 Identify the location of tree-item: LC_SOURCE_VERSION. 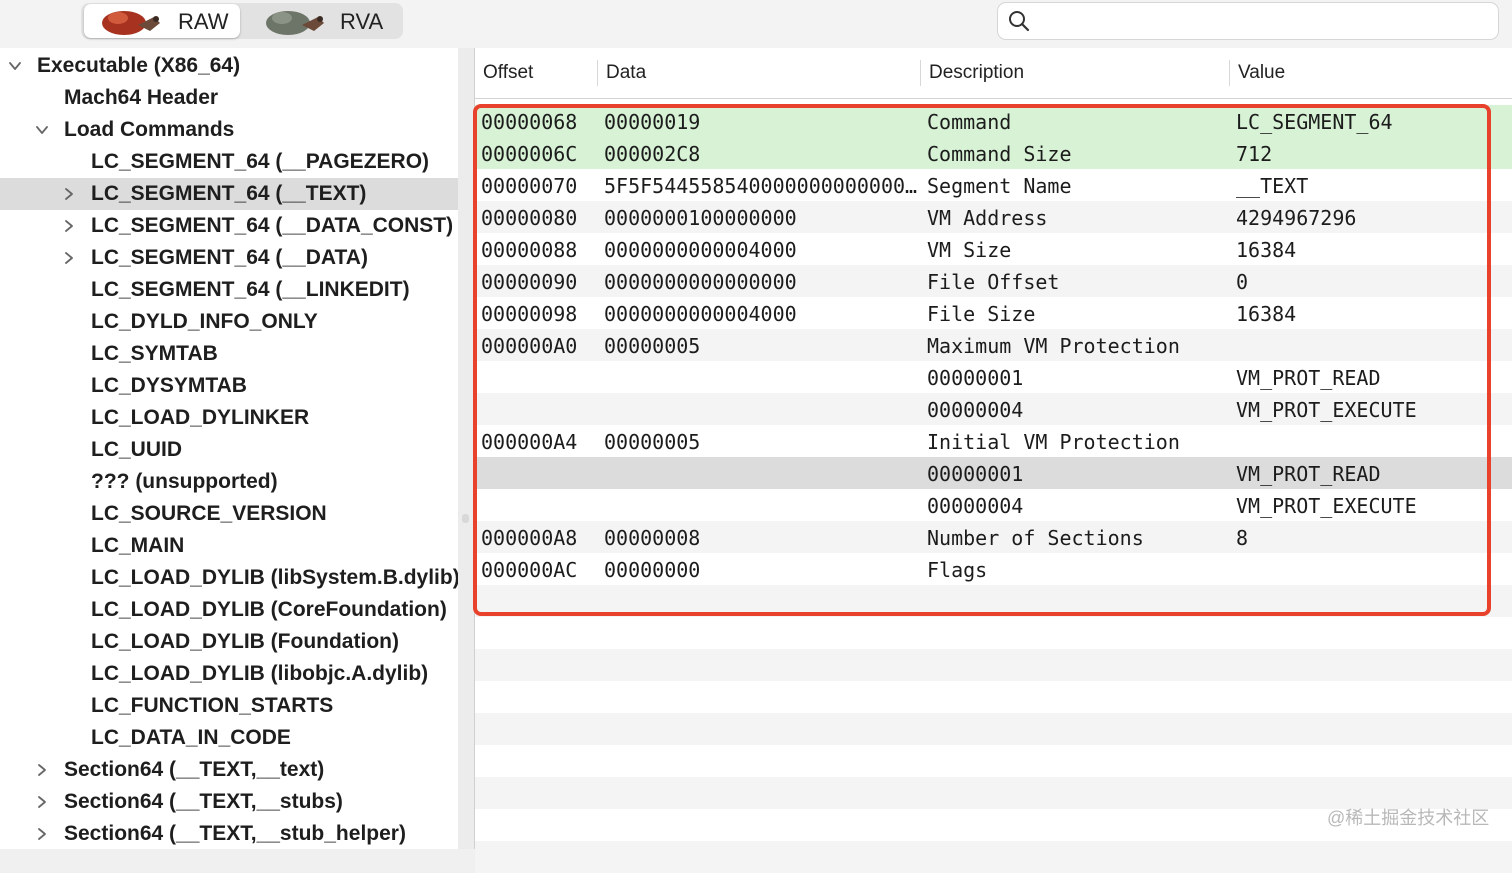
(229, 514).